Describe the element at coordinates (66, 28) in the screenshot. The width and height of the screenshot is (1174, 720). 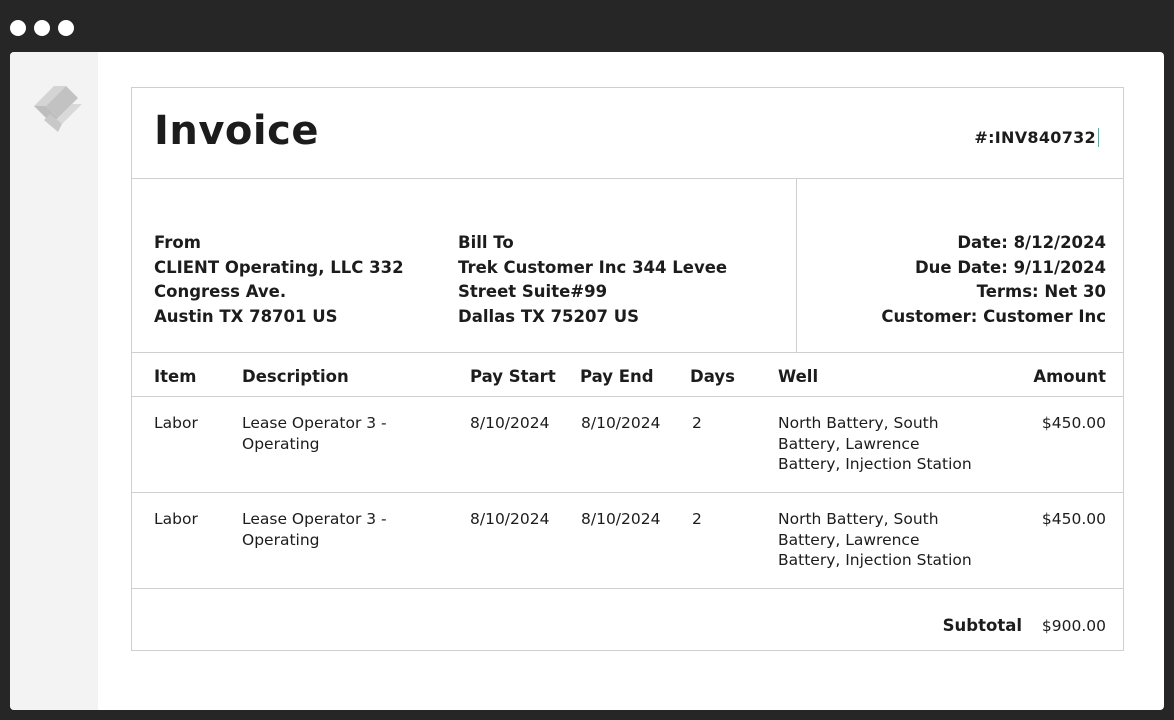
I see `window-maximize-dot` at that location.